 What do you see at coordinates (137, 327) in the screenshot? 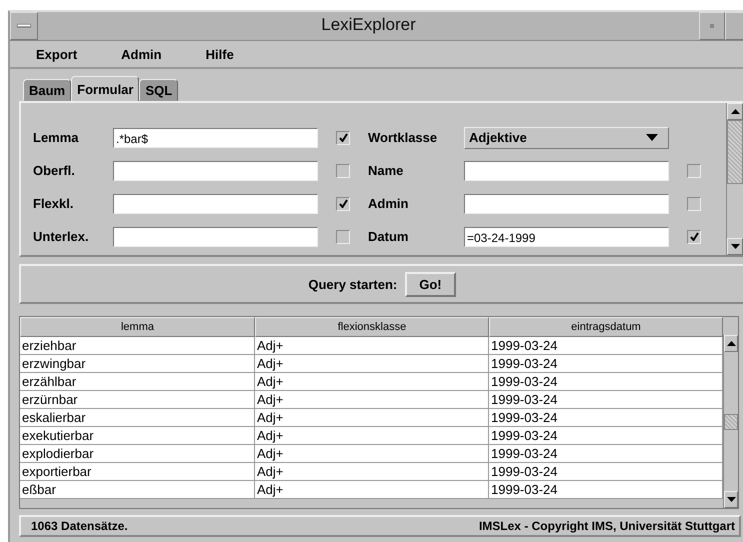
I see `column-header: lemma` at bounding box center [137, 327].